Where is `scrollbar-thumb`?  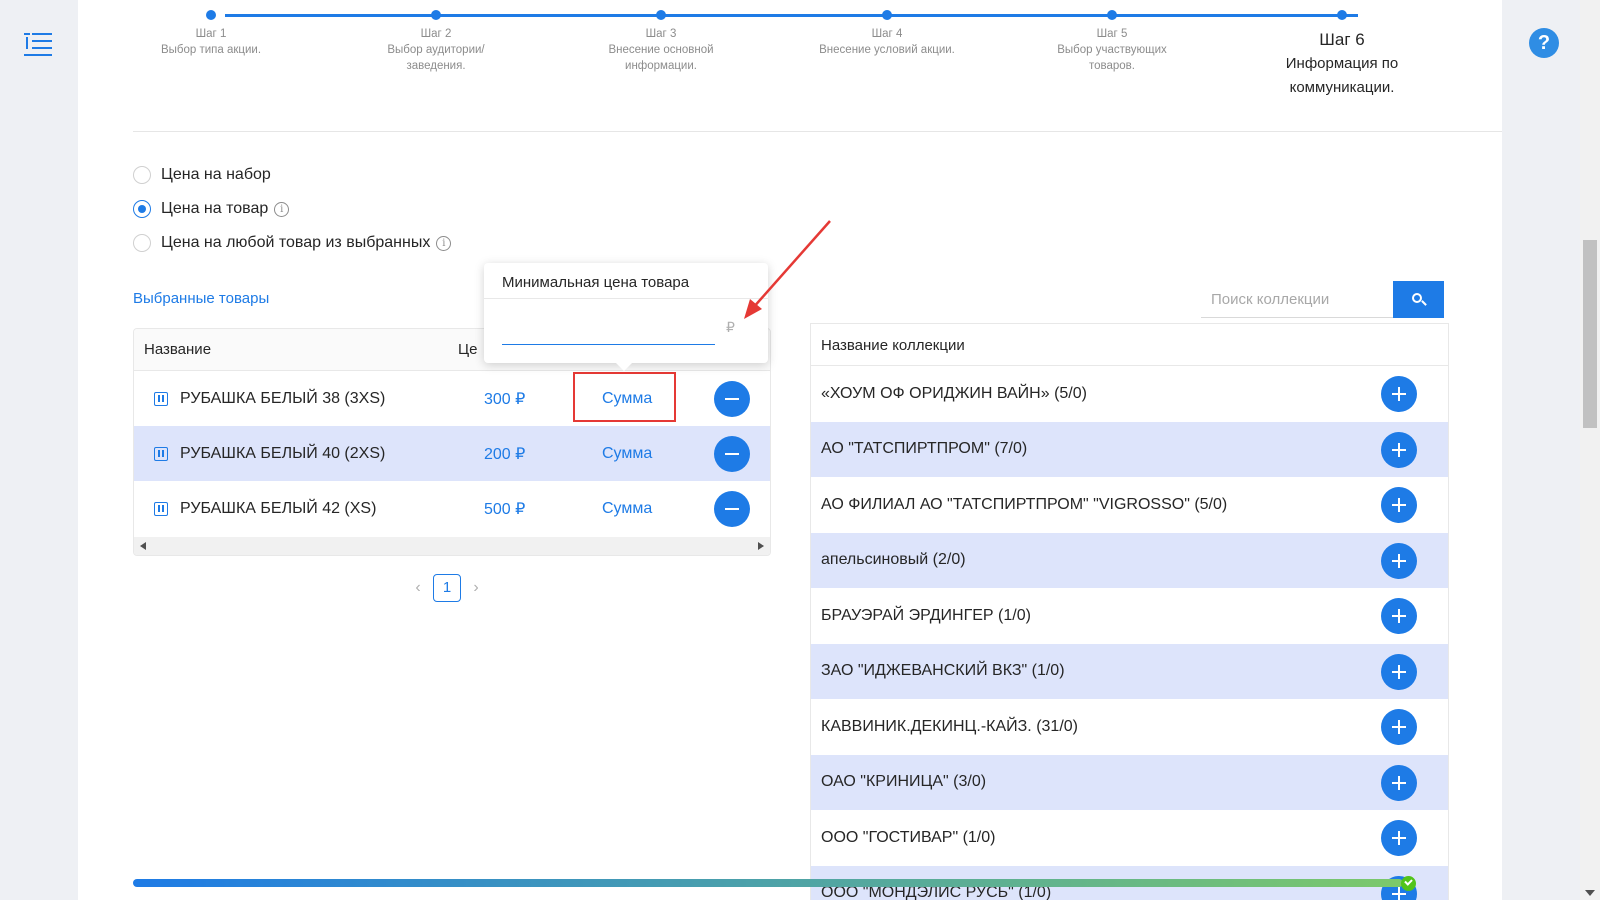
scrollbar-thumb is located at coordinates (1590, 334).